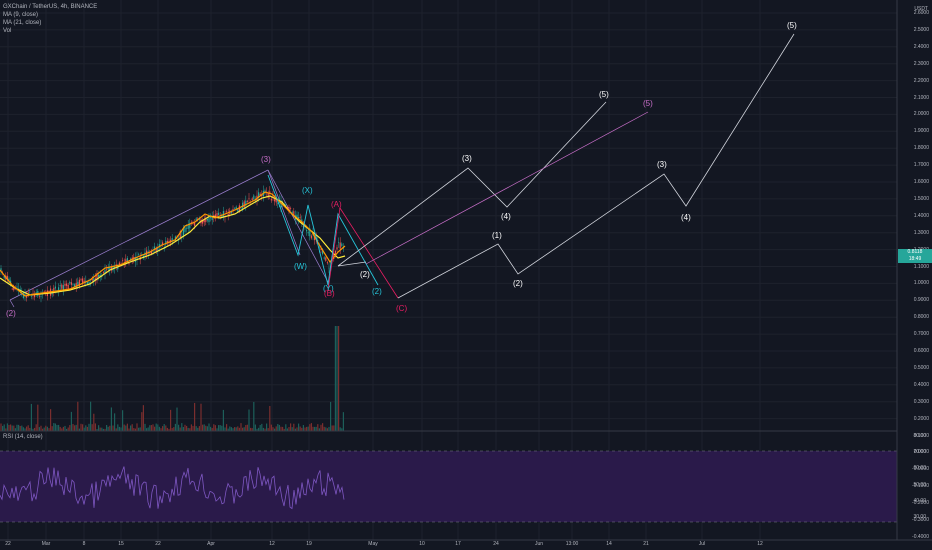 Image resolution: width=932 pixels, height=550 pixels. Describe the element at coordinates (23, 437) in the screenshot. I see `indicator-rsi: RSI (14, close)` at that location.